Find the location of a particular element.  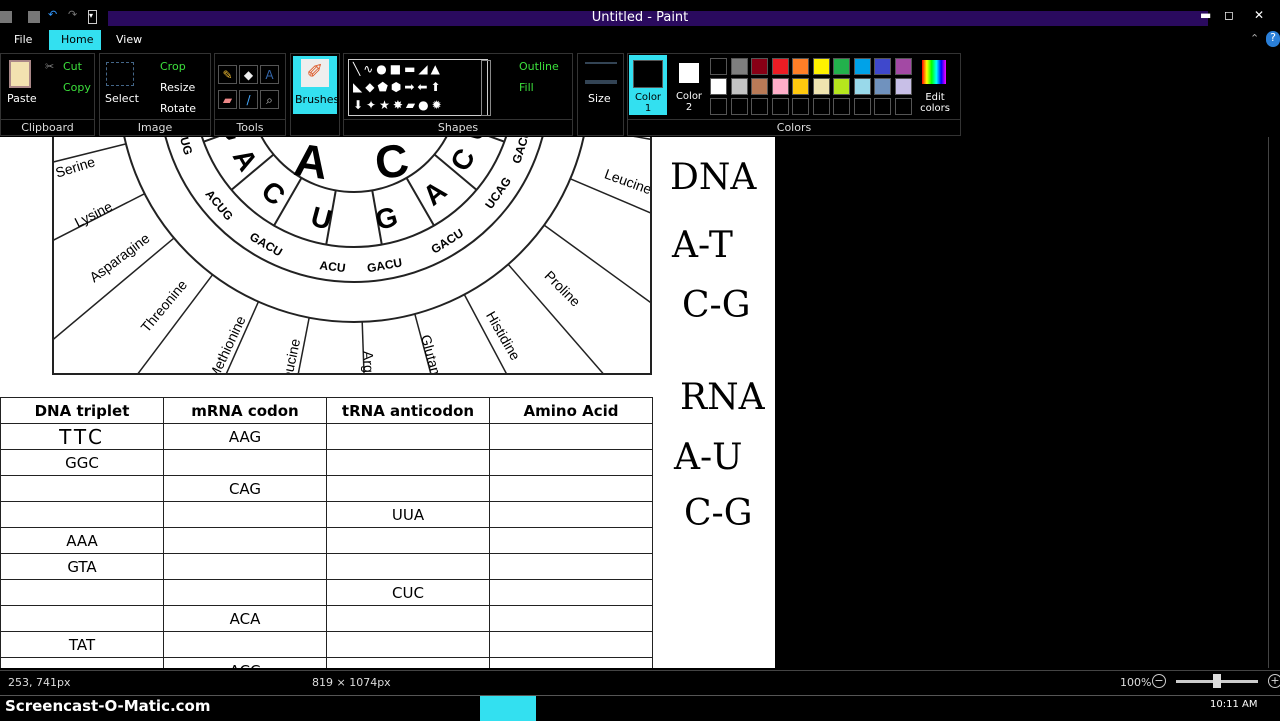

taskbar: Screencast-O-Matic.com 10:11 AM is located at coordinates (640, 708).